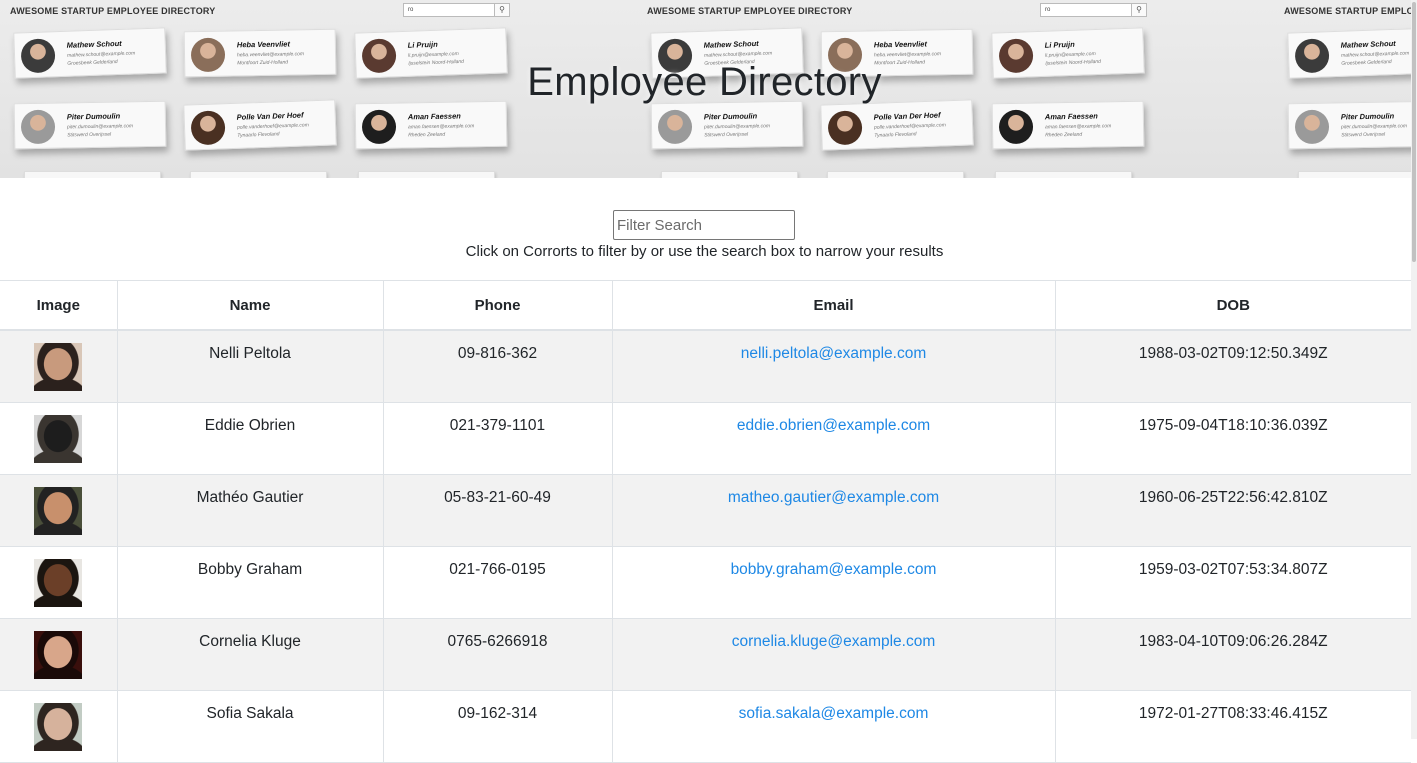 This screenshot has height=763, width=1417. What do you see at coordinates (497, 438) in the screenshot?
I see `cell-phone: 021-379-1101` at bounding box center [497, 438].